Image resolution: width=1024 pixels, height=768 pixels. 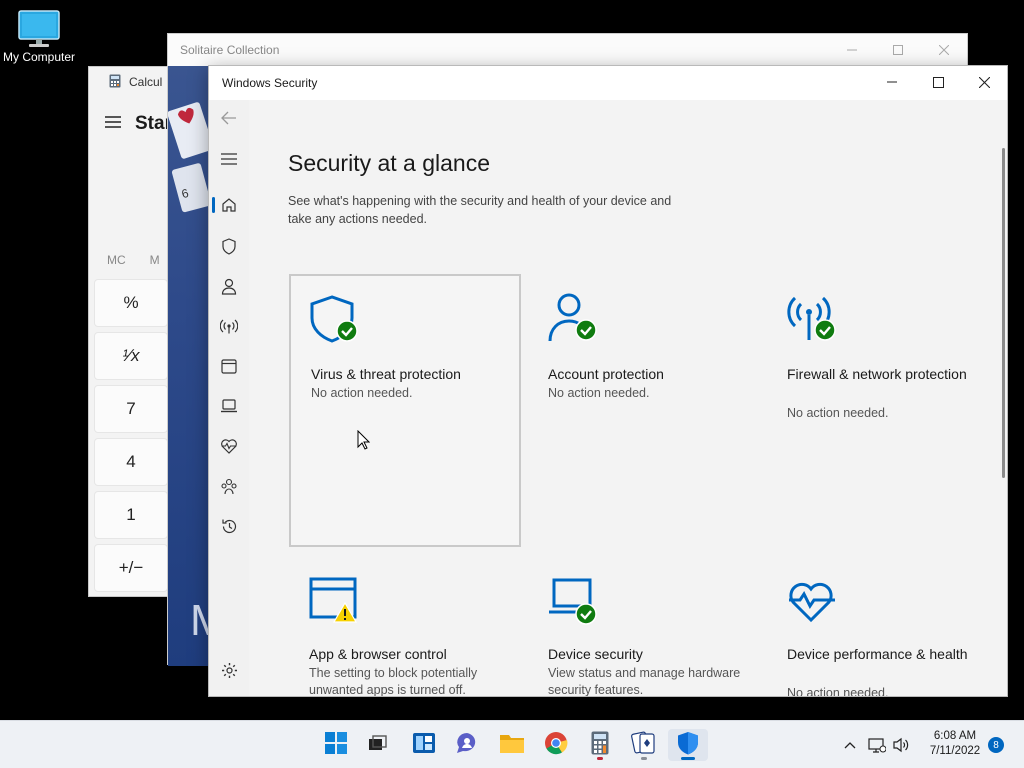 I want to click on windows-logo-icon, so click(x=336, y=745).